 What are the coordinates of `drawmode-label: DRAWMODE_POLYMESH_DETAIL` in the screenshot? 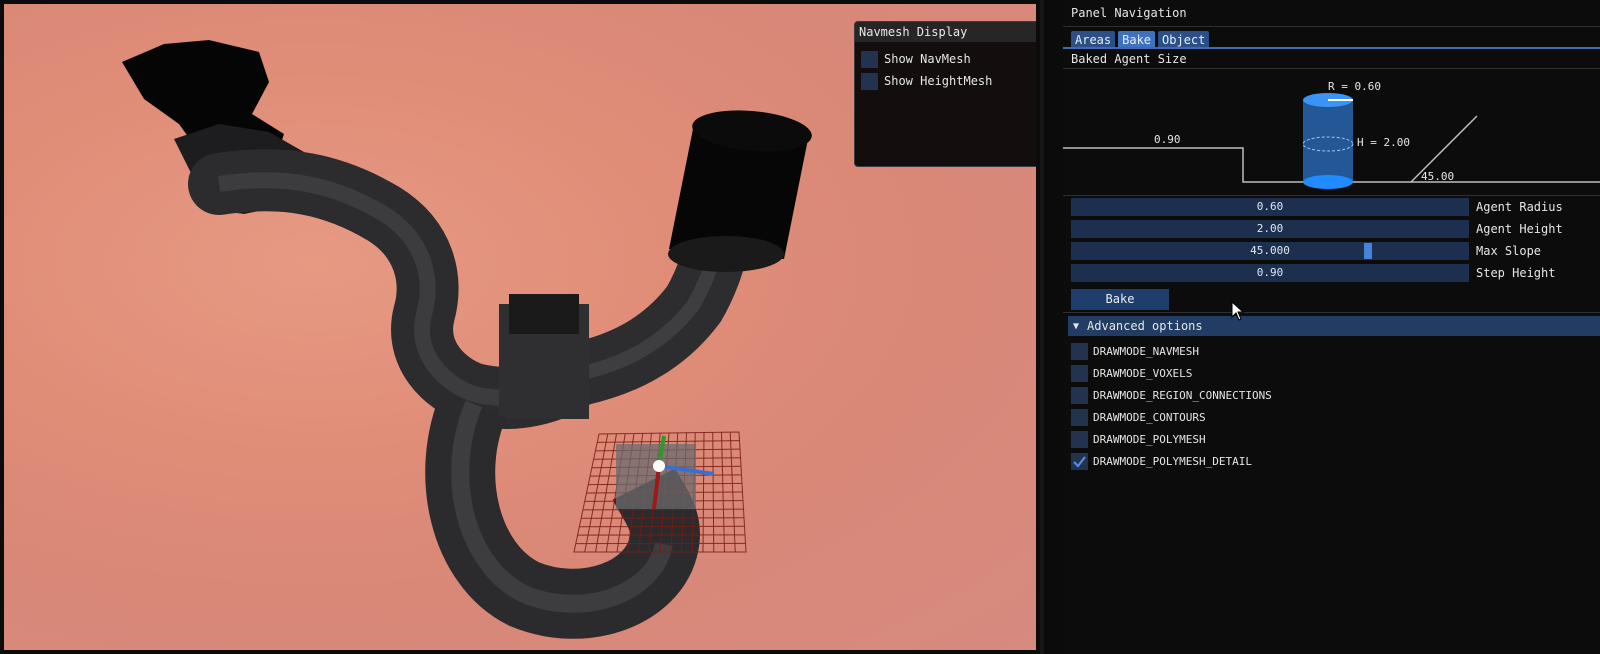 It's located at (1172, 461).